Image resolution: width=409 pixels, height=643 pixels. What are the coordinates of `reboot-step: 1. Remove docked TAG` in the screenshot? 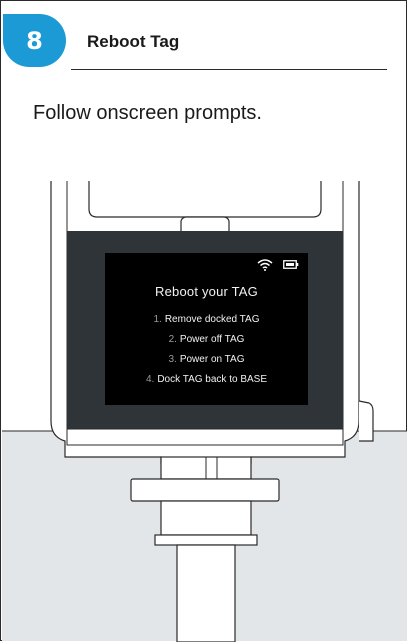 It's located at (206, 320).